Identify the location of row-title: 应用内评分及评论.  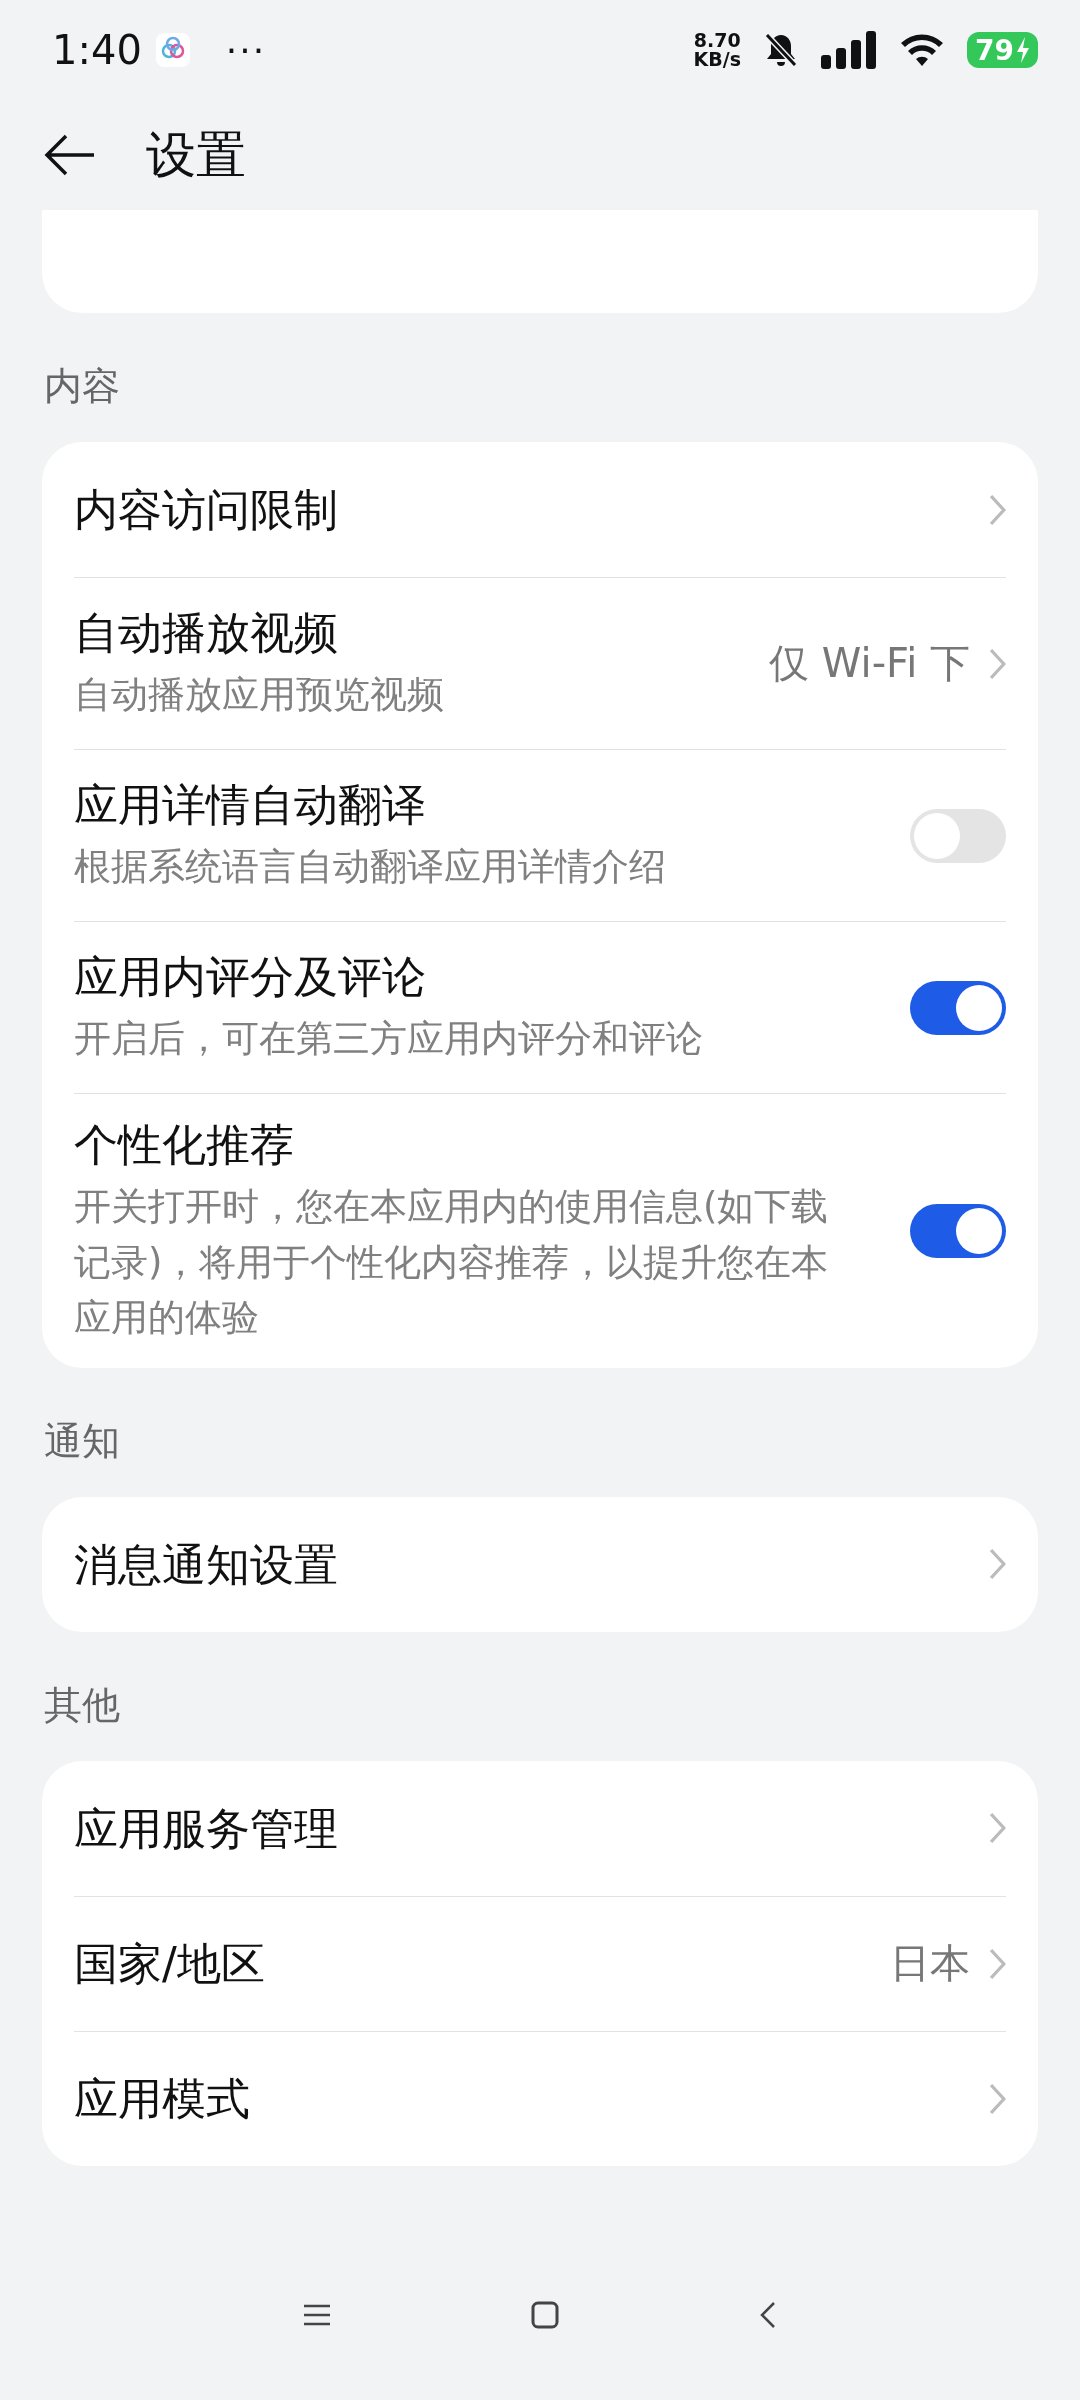
(250, 977).